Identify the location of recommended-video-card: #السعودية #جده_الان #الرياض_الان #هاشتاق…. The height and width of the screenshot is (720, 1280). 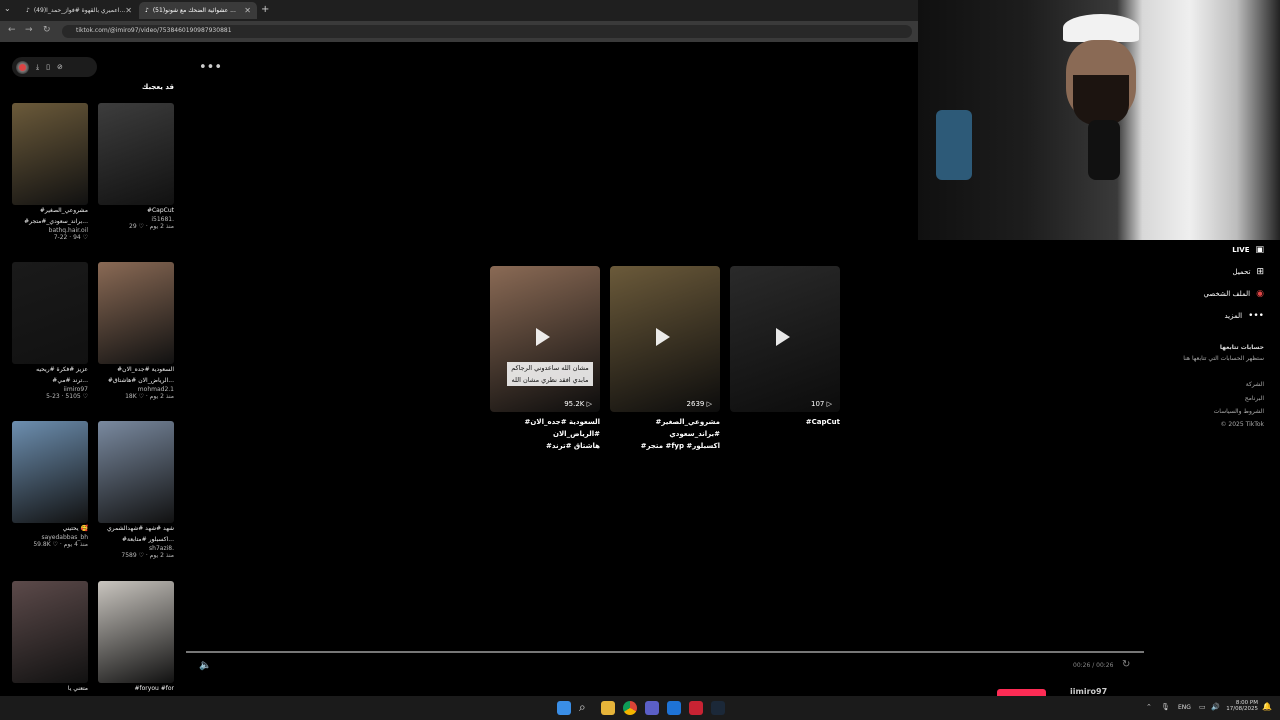
(136, 331).